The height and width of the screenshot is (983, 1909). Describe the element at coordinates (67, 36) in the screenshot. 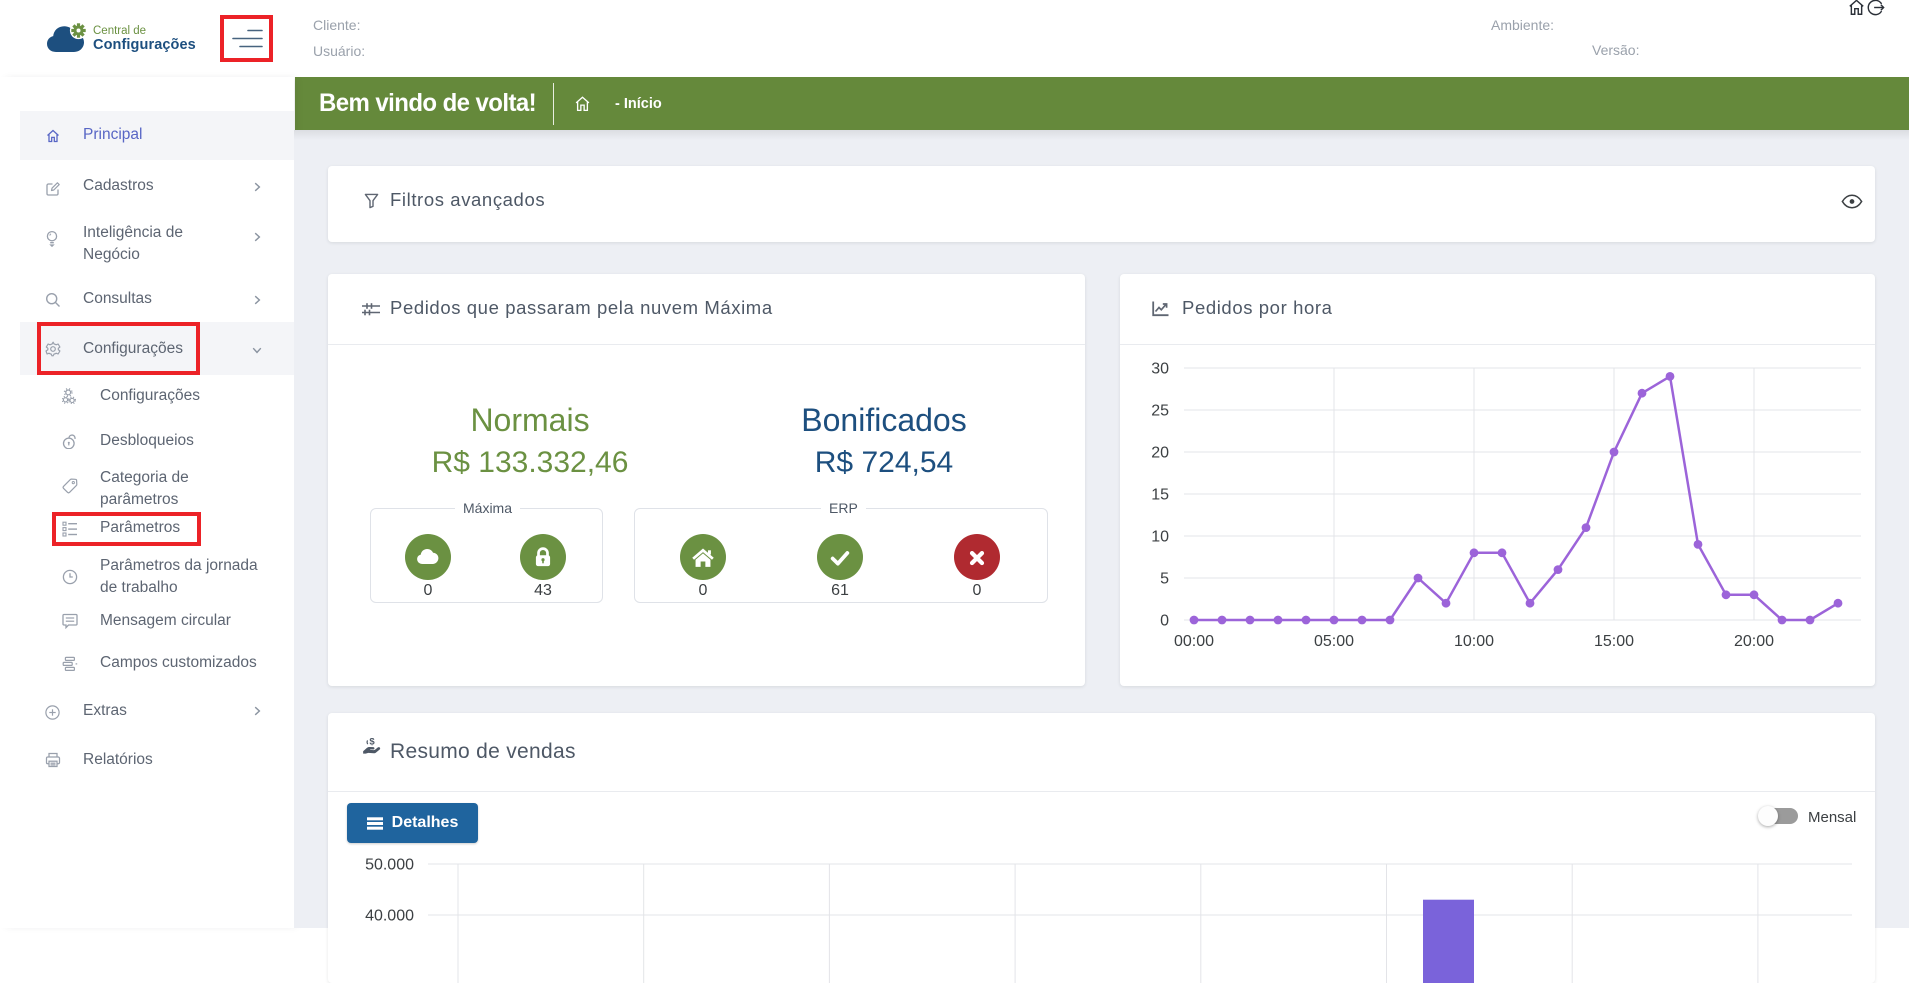

I see `cloud-logo-icon` at that location.